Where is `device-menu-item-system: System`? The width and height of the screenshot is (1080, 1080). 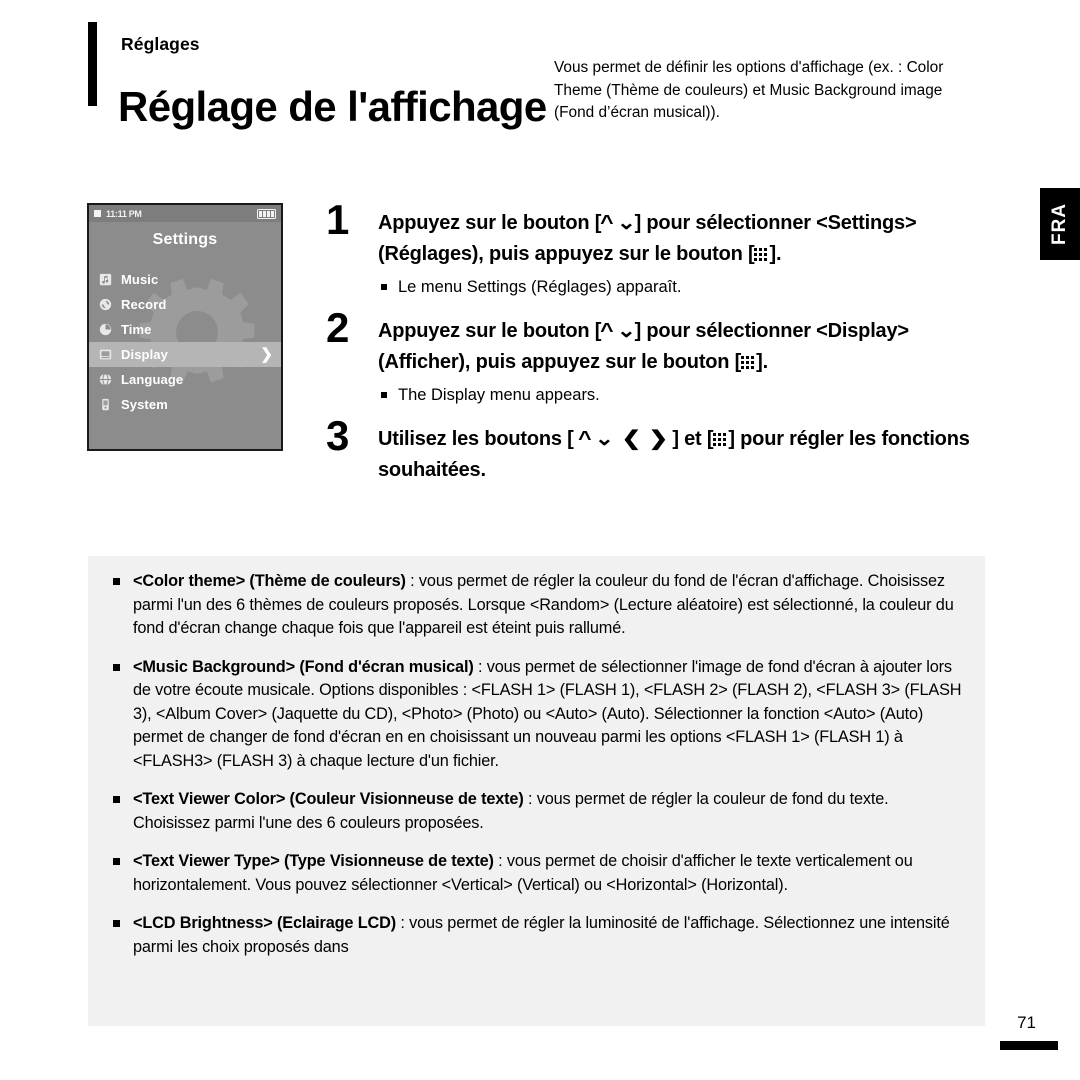
device-menu-item-system: System is located at coordinates (185, 404).